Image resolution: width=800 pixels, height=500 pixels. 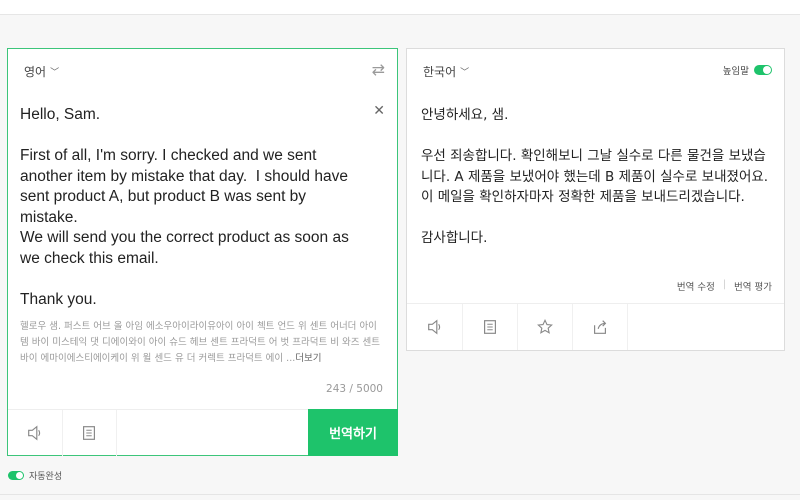 What do you see at coordinates (378, 69) in the screenshot?
I see `swap-languages-icon: ⇄` at bounding box center [378, 69].